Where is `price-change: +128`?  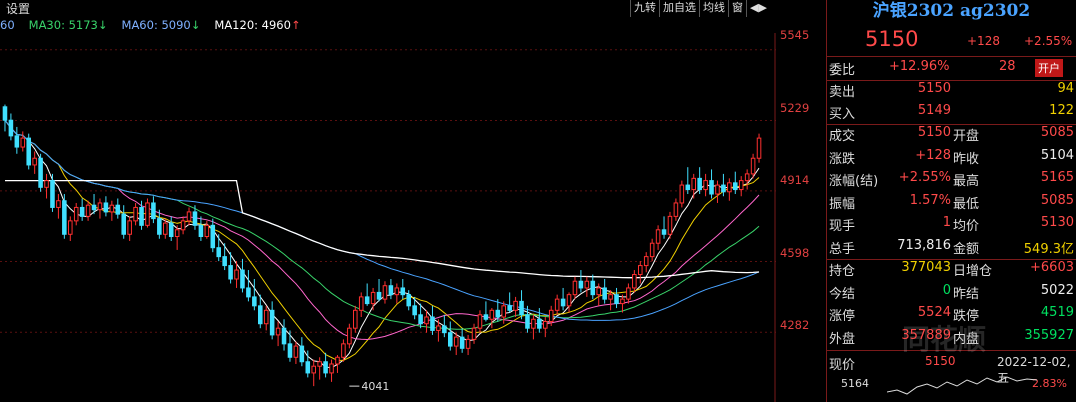 price-change: +128 is located at coordinates (983, 41).